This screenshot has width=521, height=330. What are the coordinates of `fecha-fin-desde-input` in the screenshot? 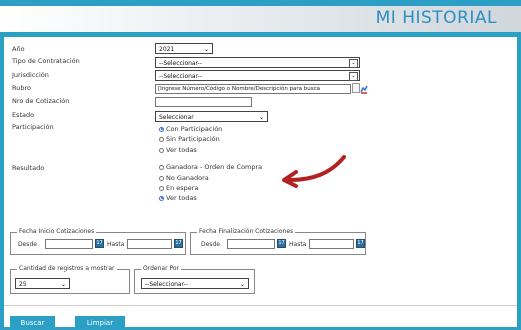 It's located at (251, 244).